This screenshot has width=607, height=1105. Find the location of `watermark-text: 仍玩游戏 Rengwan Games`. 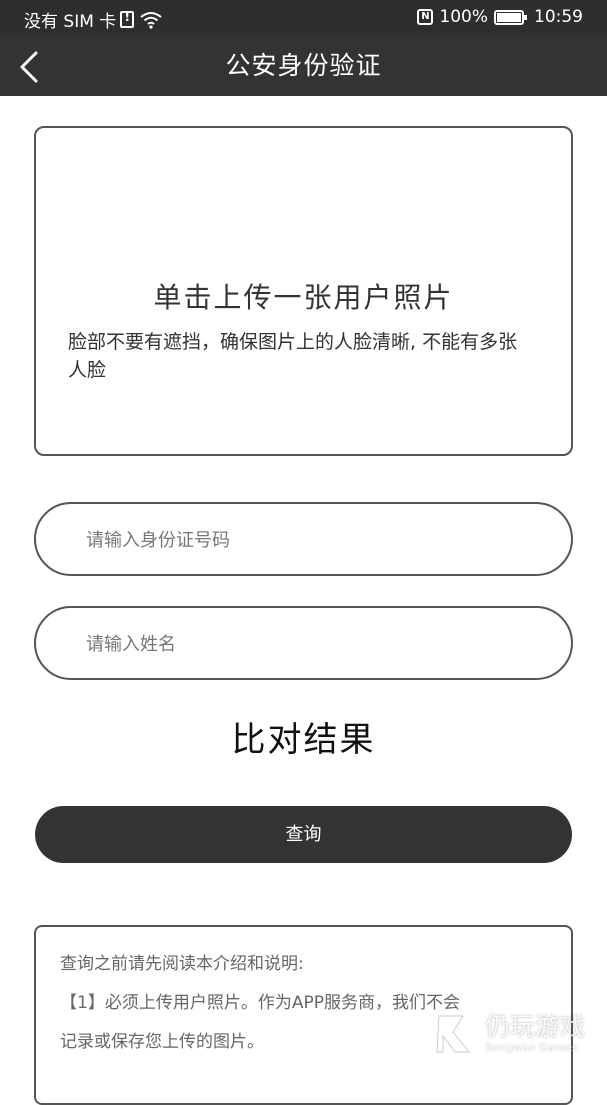

watermark-text: 仍玩游戏 Rengwan Games is located at coordinates (535, 1034).